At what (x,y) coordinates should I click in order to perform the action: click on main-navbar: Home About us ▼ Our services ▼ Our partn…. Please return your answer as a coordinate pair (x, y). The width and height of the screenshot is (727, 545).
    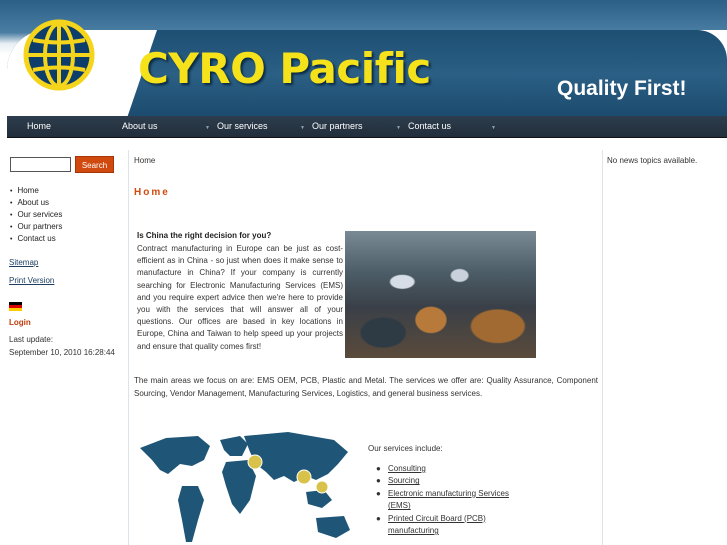
    Looking at the image, I should click on (367, 127).